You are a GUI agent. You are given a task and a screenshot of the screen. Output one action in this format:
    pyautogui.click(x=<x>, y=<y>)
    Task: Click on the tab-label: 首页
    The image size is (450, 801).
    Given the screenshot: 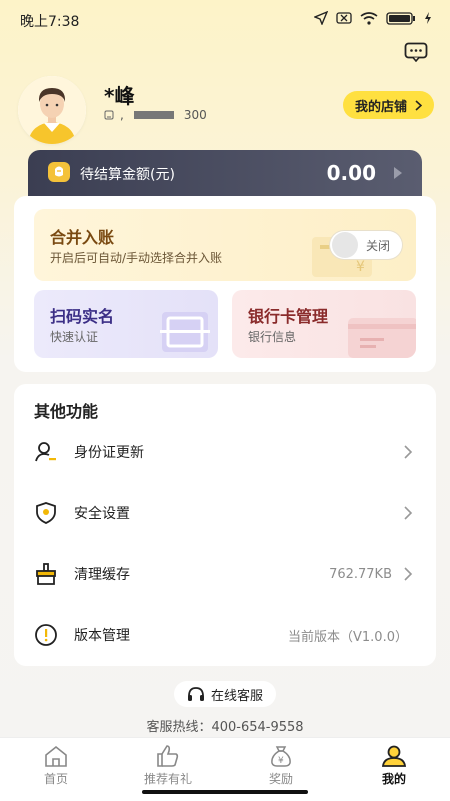 What is the action you would take?
    pyautogui.click(x=55, y=779)
    